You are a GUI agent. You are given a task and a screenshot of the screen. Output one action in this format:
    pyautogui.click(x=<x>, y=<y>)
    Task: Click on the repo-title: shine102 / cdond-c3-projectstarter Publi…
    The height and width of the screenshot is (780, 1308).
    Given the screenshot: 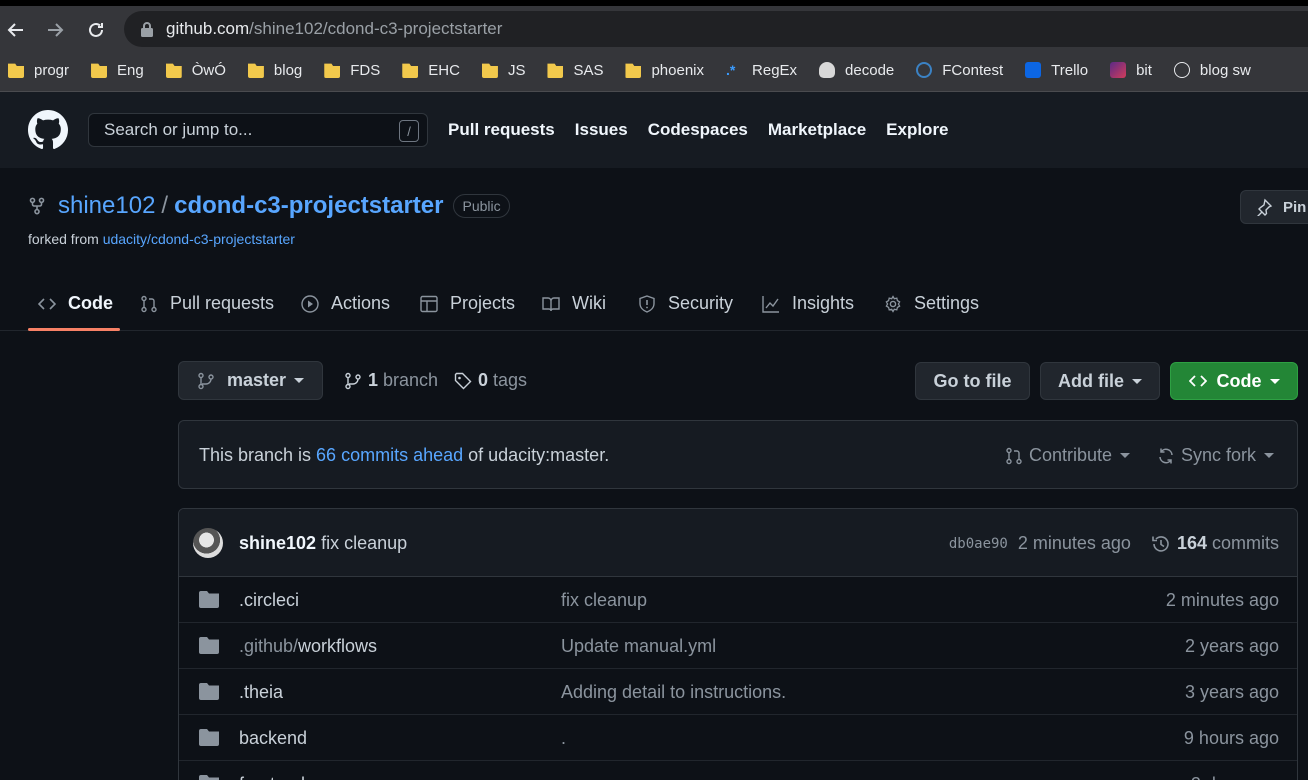 What is the action you would take?
    pyautogui.click(x=269, y=206)
    